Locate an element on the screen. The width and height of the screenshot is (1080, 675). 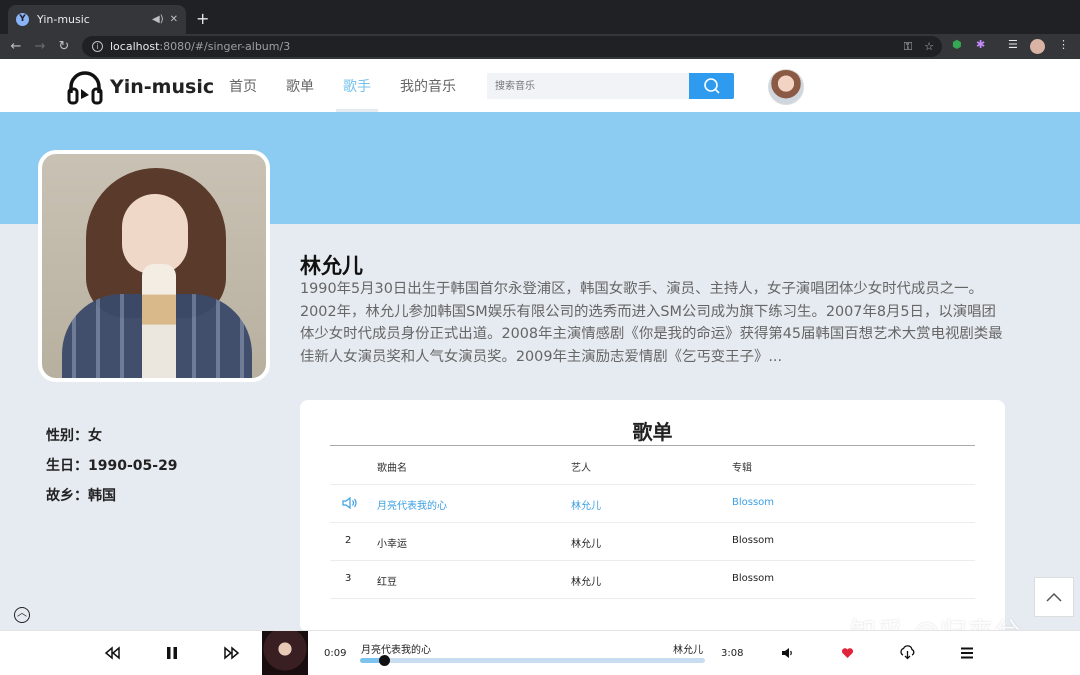
site-favicon-icon: Y is located at coordinates (22, 19).